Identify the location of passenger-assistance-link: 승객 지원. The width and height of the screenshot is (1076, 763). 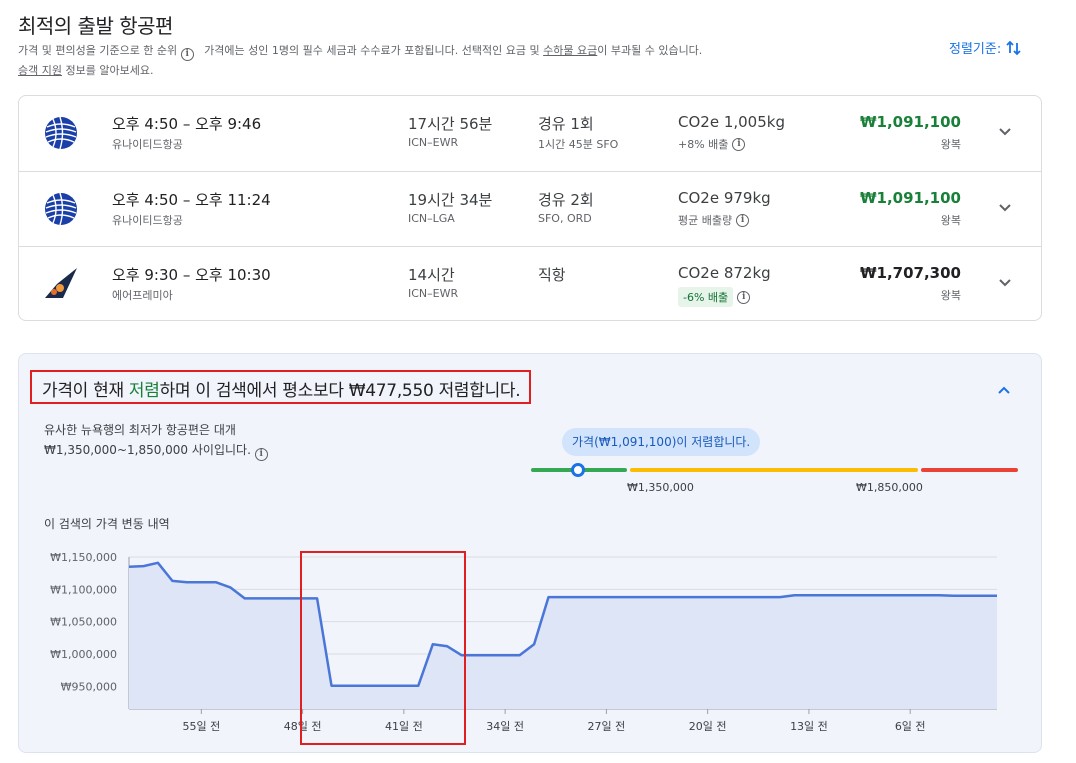
(40, 70).